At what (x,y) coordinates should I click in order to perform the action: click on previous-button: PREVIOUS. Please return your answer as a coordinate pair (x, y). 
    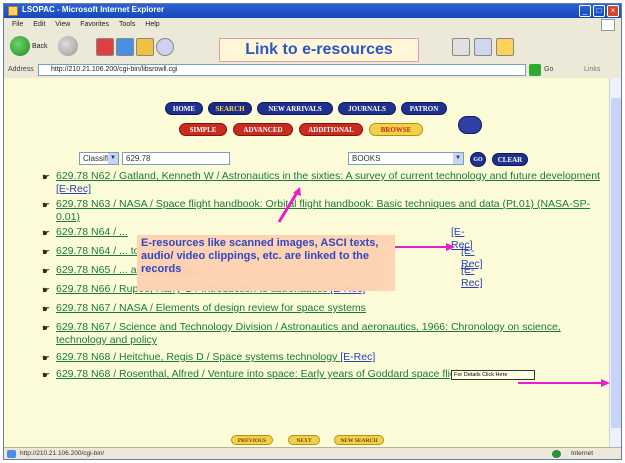
    Looking at the image, I should click on (252, 440).